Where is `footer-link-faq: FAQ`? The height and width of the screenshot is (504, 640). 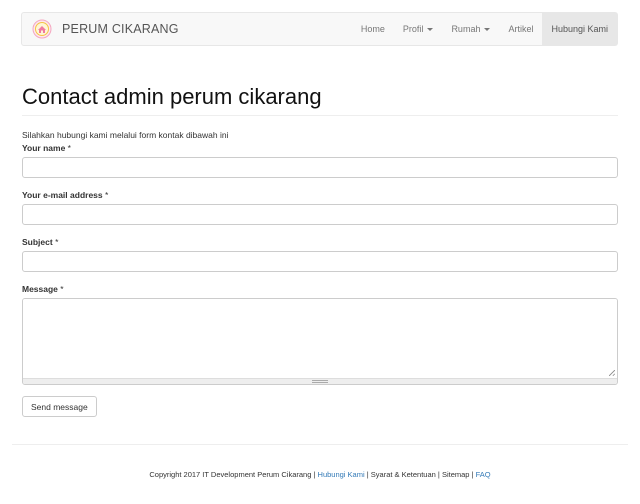 footer-link-faq: FAQ is located at coordinates (483, 474).